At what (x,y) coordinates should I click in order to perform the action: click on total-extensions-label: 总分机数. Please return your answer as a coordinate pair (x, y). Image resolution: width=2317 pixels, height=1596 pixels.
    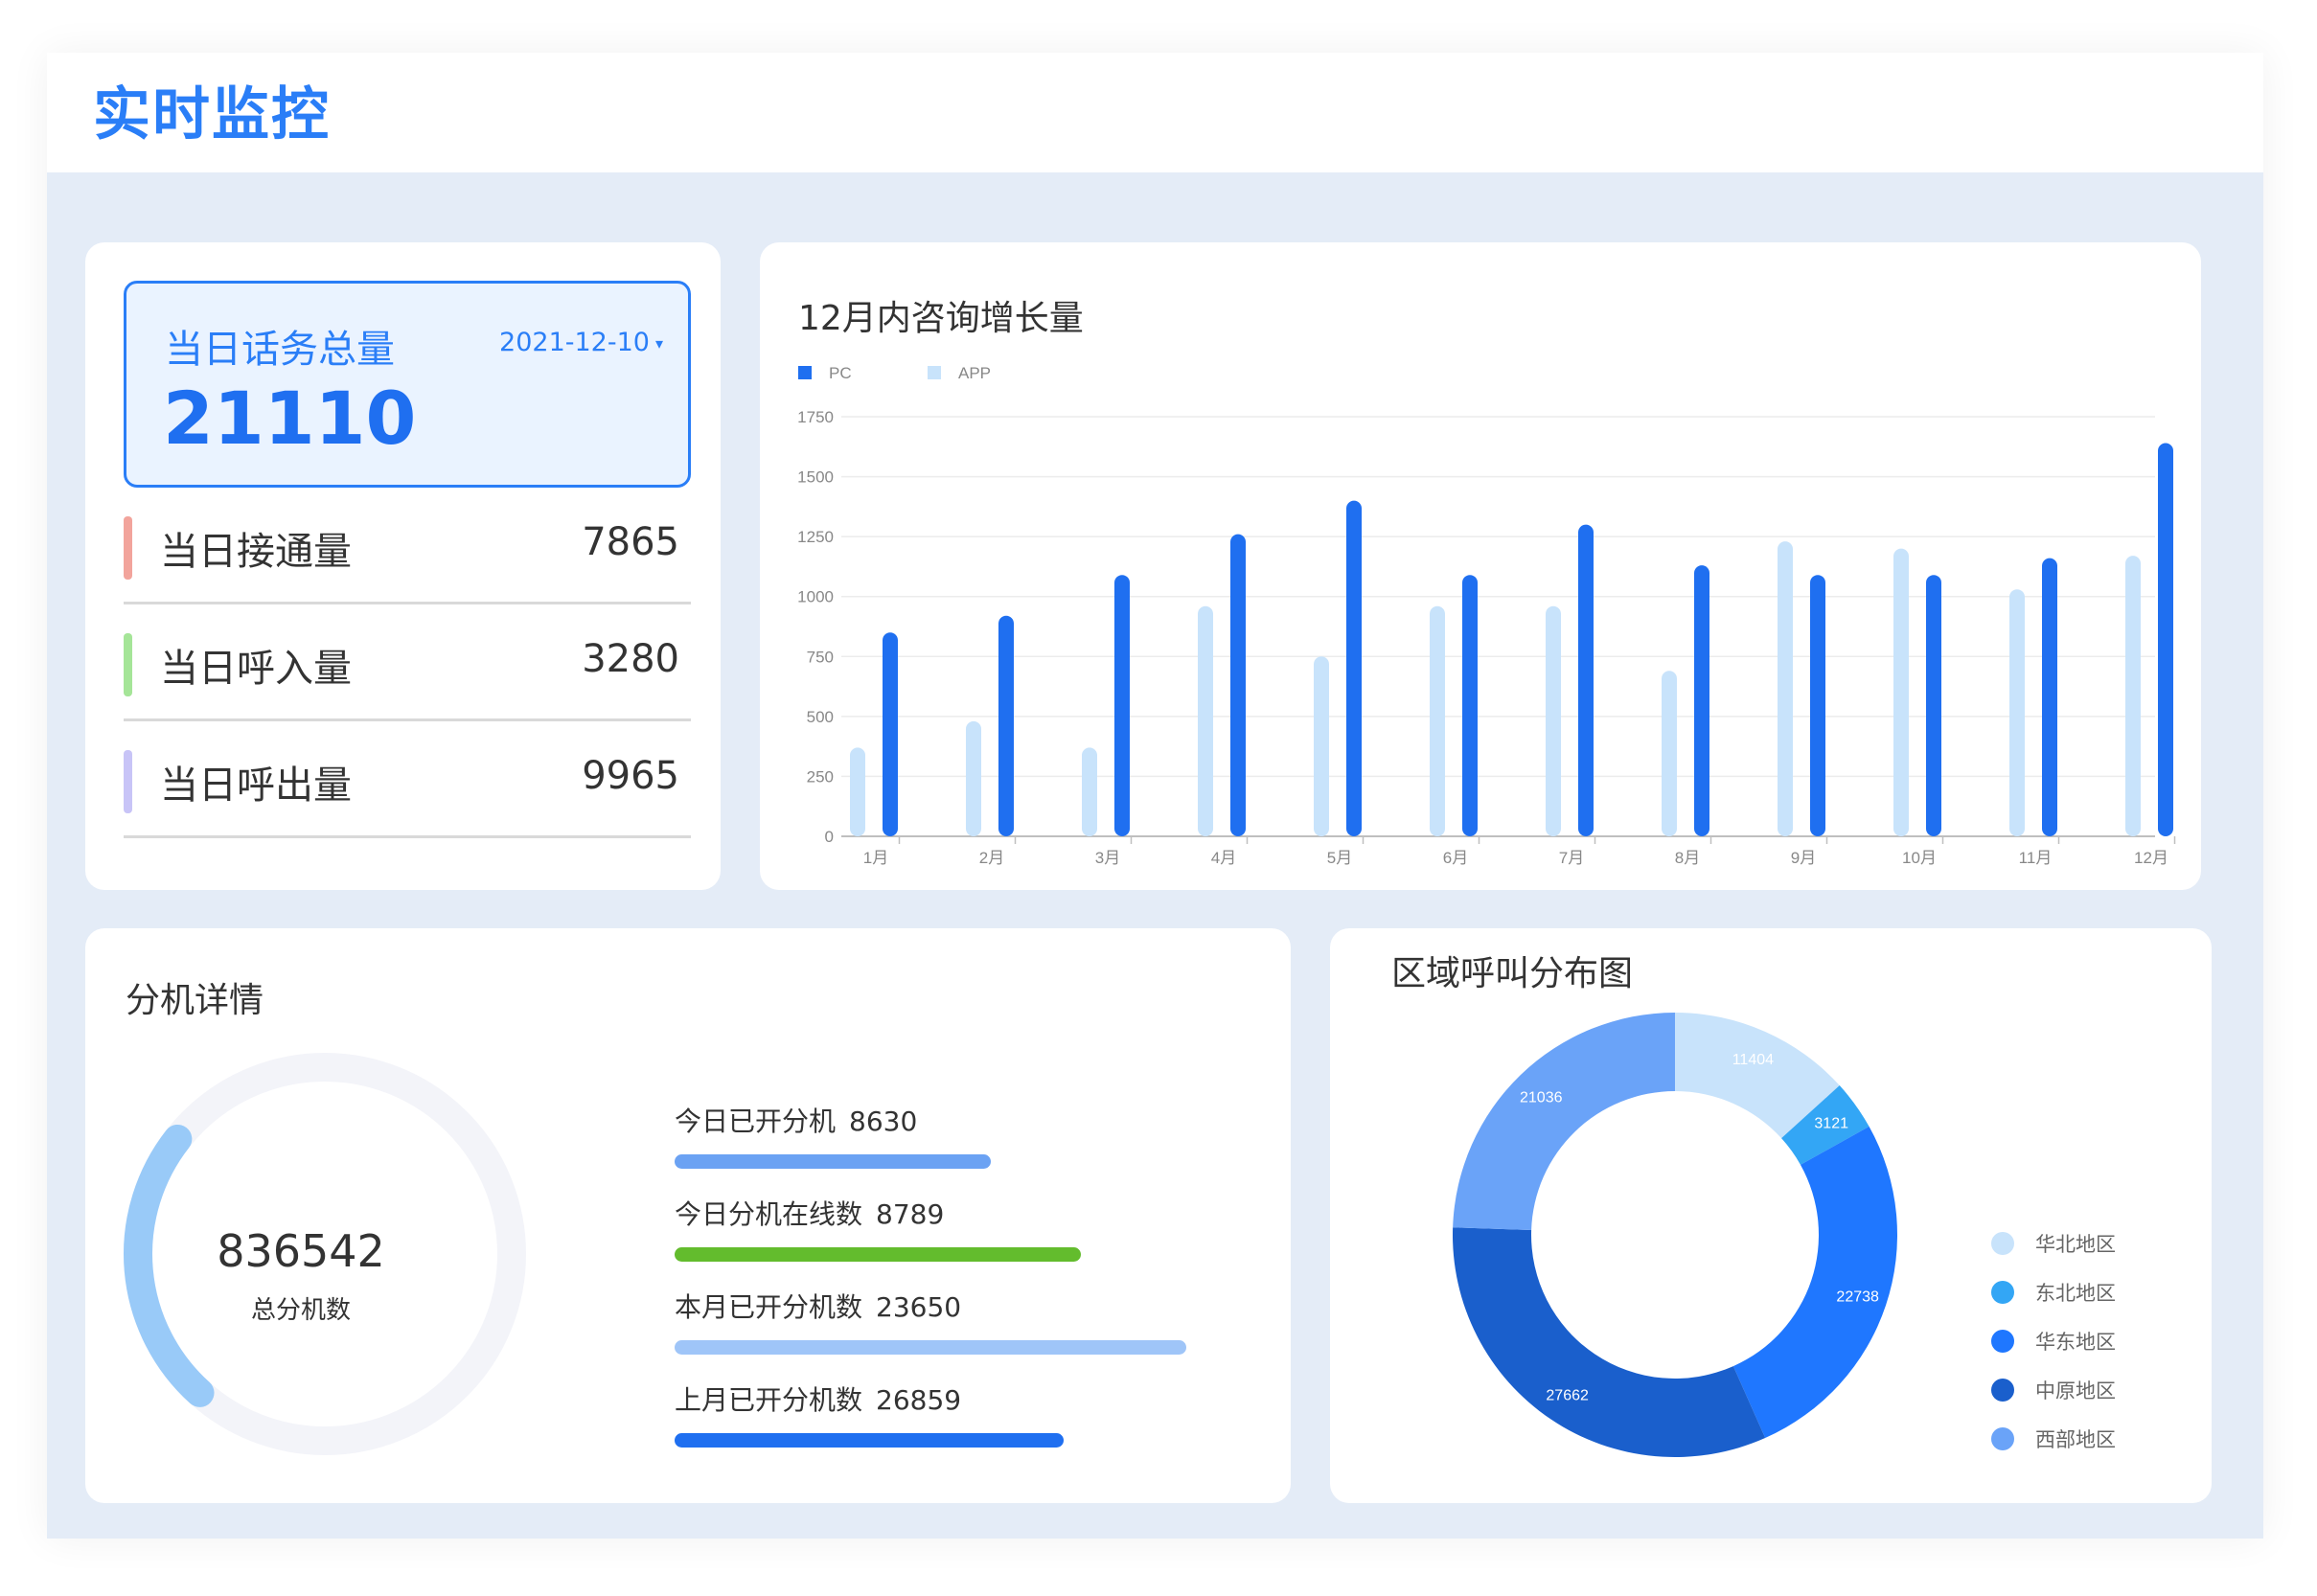
    Looking at the image, I should click on (300, 1310).